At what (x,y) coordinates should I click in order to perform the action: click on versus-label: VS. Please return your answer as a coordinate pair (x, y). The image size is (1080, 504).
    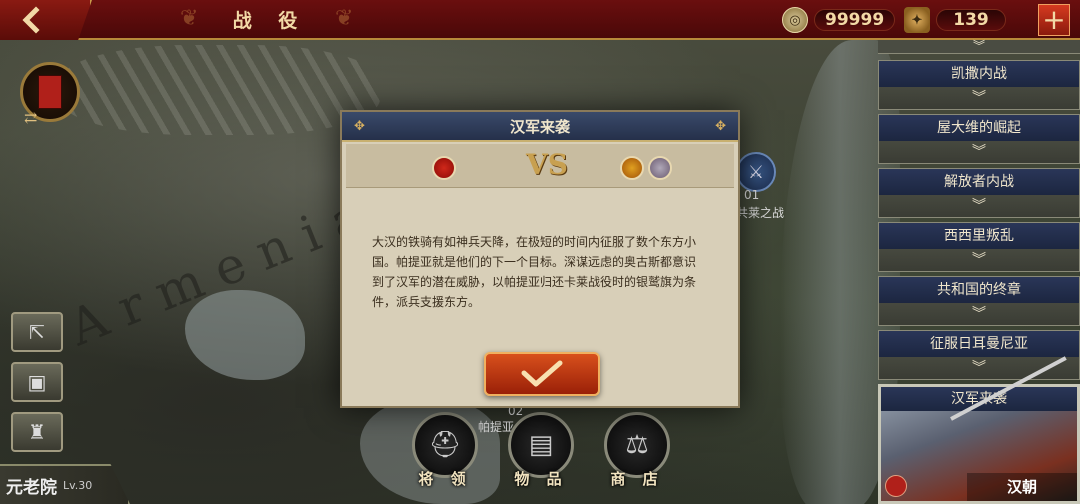
    Looking at the image, I should click on (547, 164).